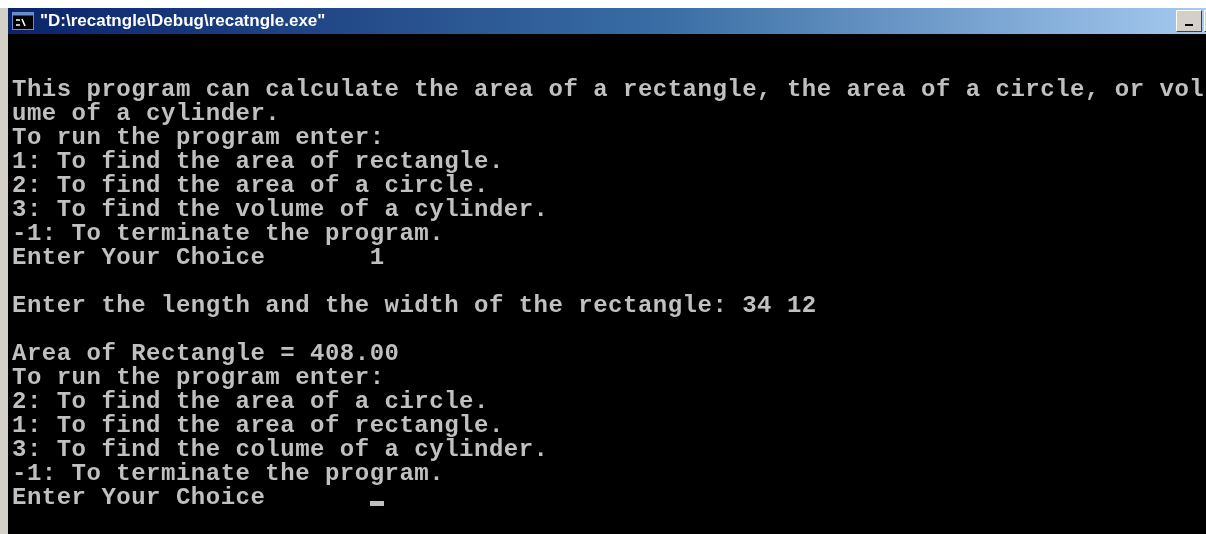  What do you see at coordinates (23, 21) in the screenshot?
I see `console-icon` at bounding box center [23, 21].